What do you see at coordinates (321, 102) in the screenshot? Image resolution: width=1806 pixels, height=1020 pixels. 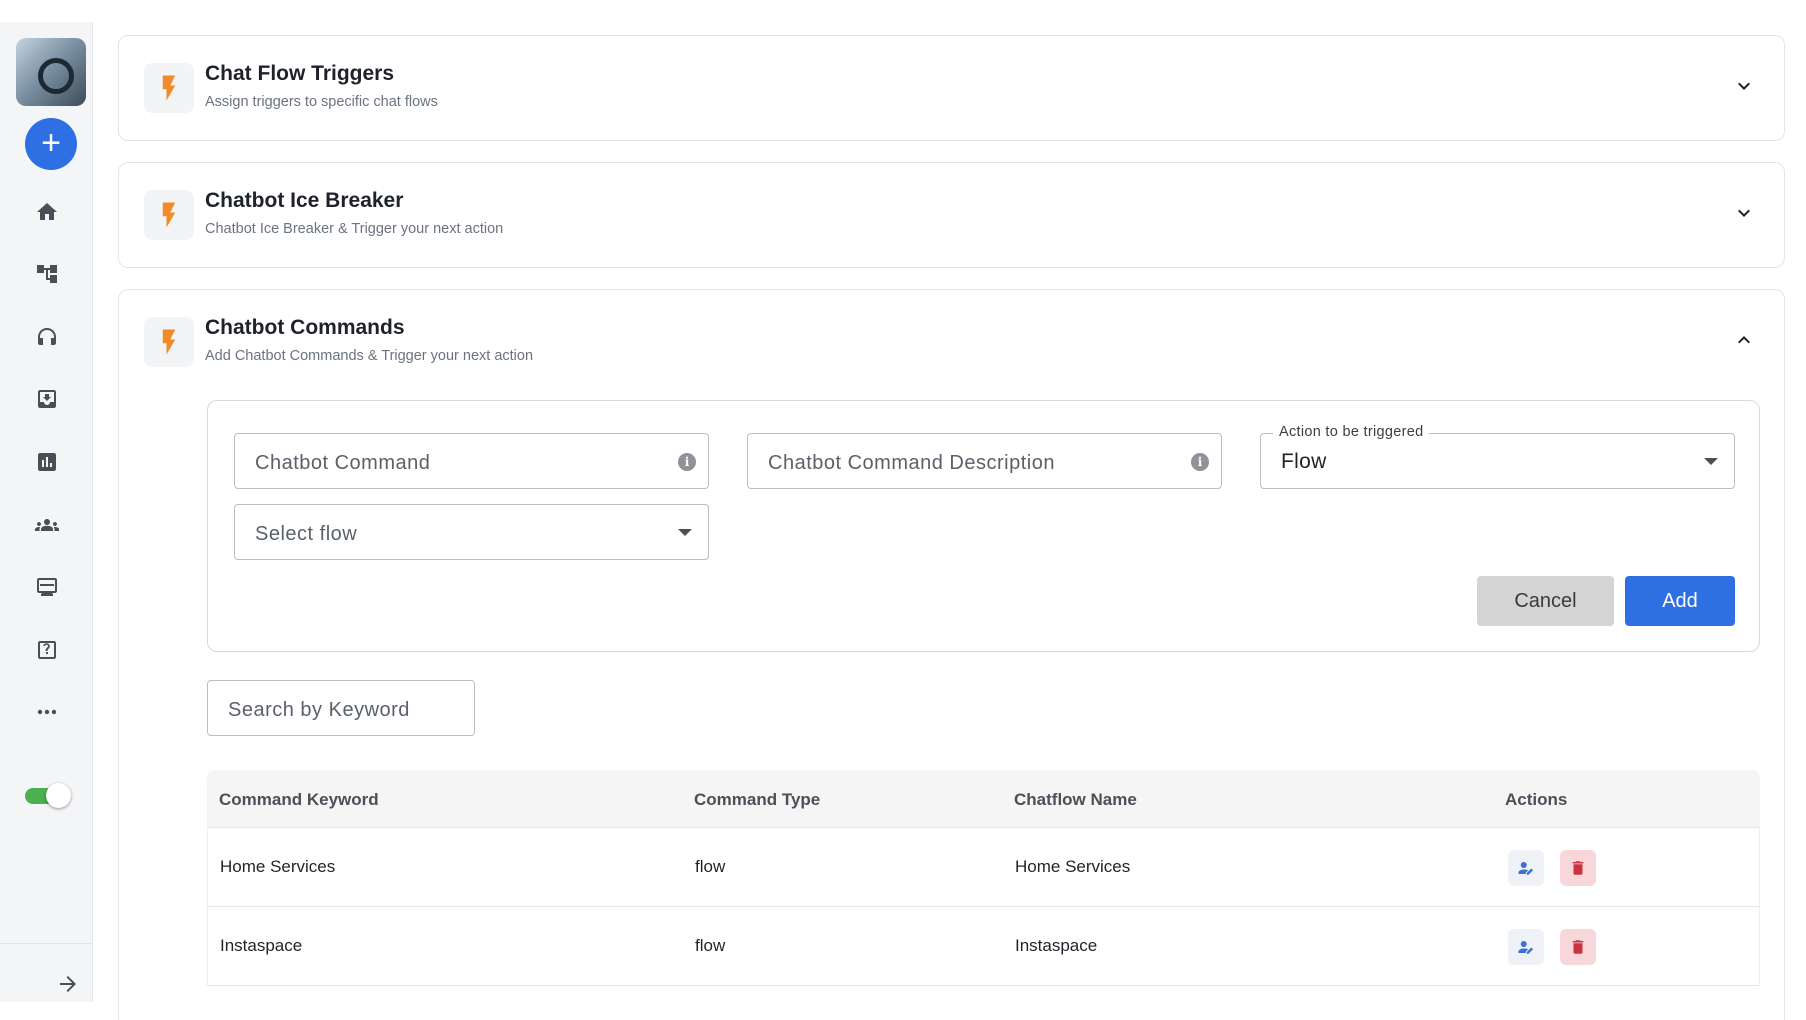 I see `section-subtitle: Assign triggers to specific chat flows` at bounding box center [321, 102].